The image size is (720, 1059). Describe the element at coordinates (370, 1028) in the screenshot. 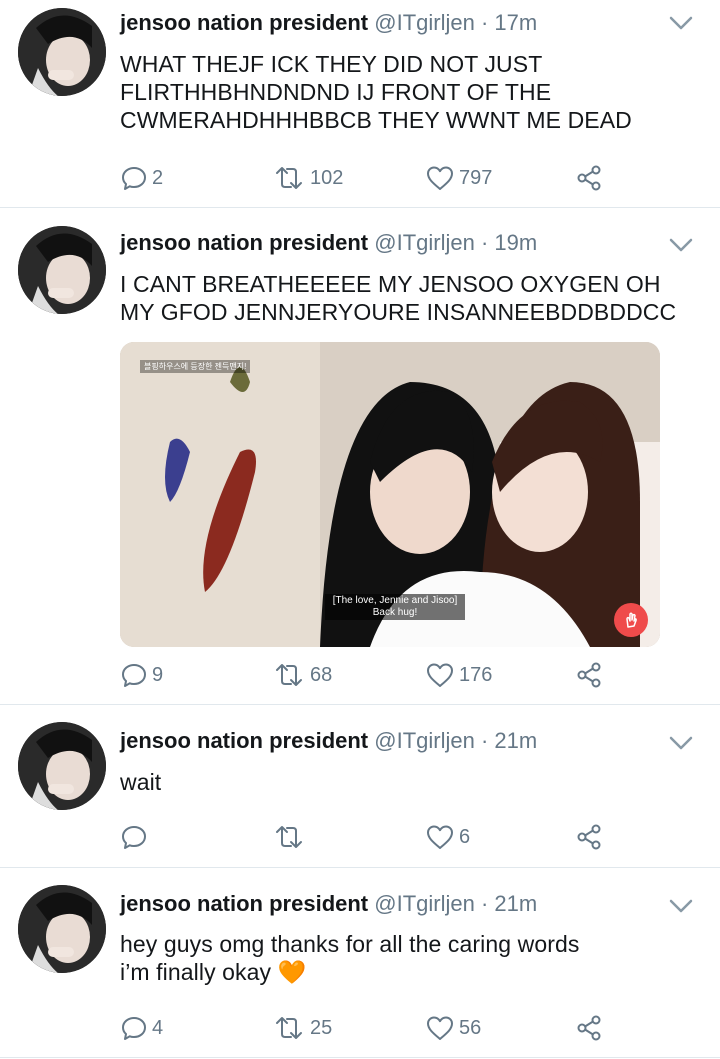

I see `tweet-actions: 4 25 56` at that location.